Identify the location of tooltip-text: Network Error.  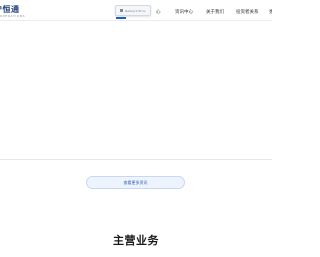
(135, 10).